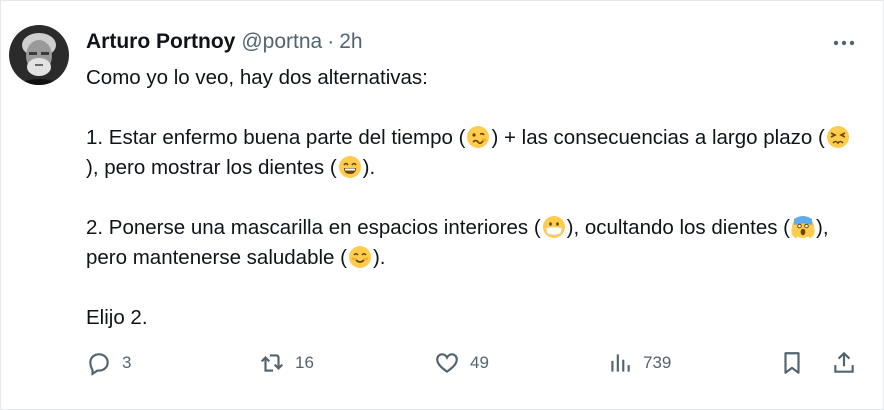  I want to click on reply-icon, so click(99, 364).